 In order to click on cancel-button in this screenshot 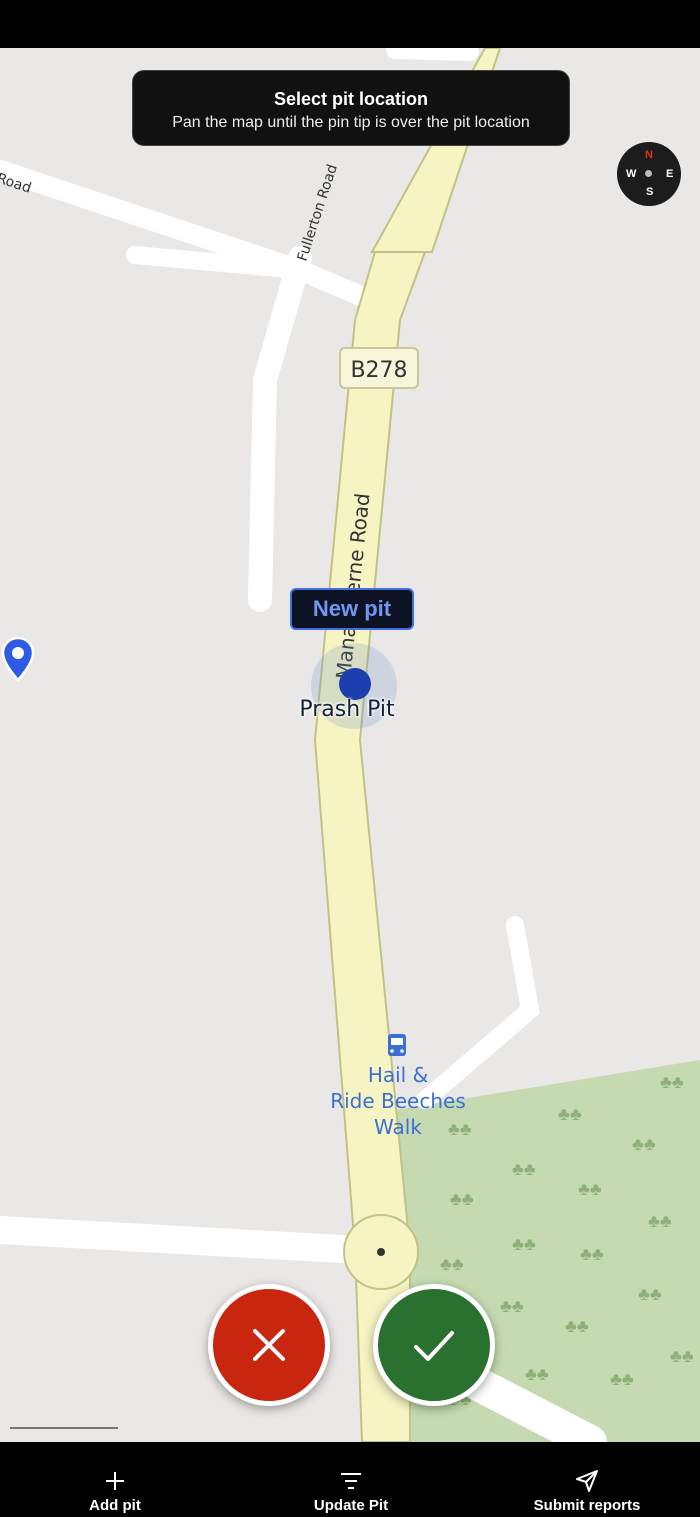, I will do `click(269, 1345)`.